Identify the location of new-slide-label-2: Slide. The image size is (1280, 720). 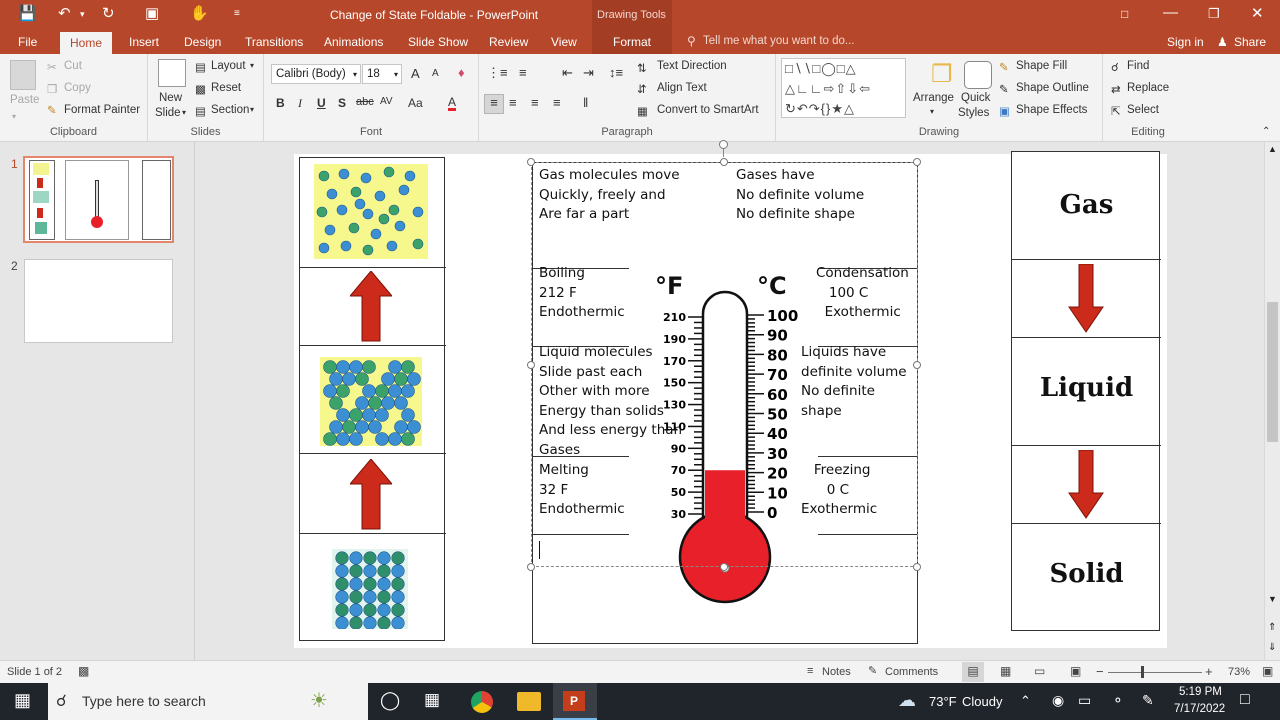
(168, 113).